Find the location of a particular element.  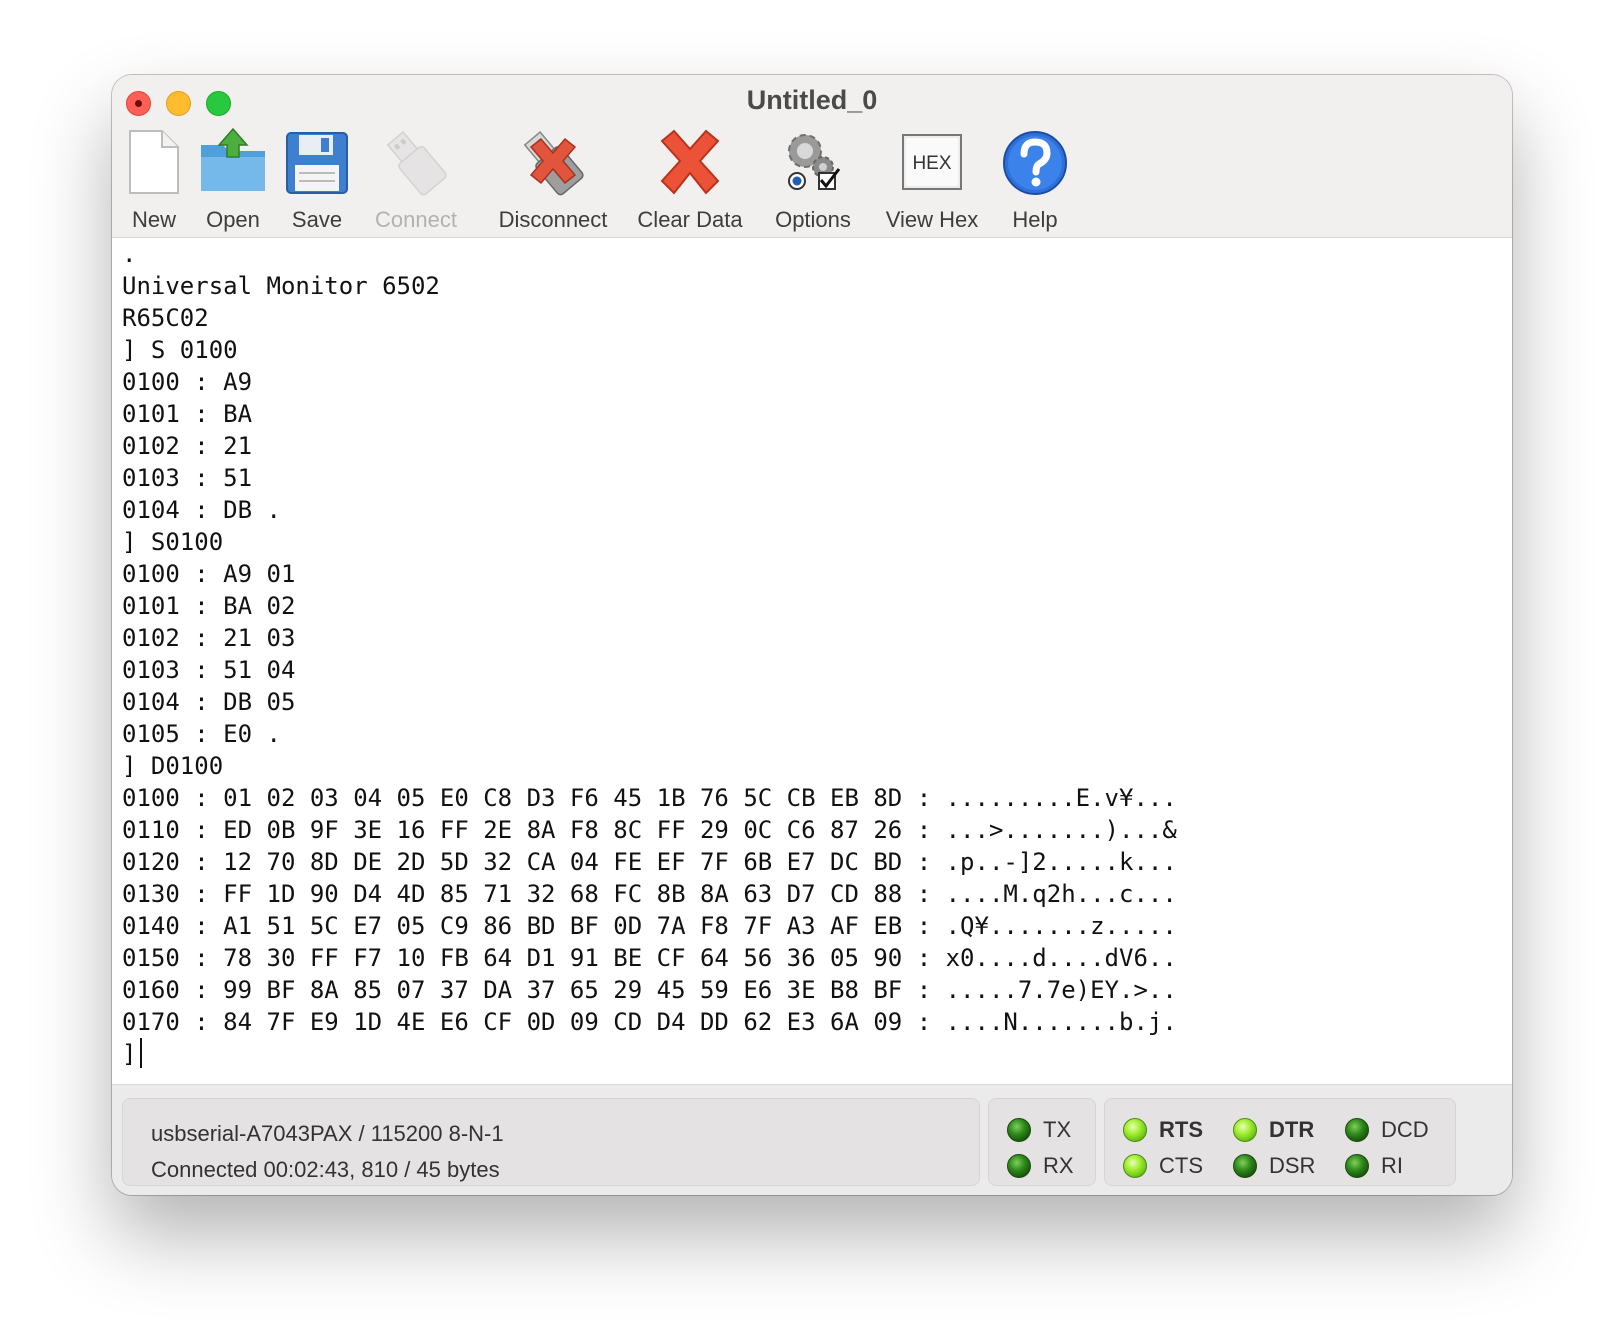

options-button: Options is located at coordinates (813, 180).